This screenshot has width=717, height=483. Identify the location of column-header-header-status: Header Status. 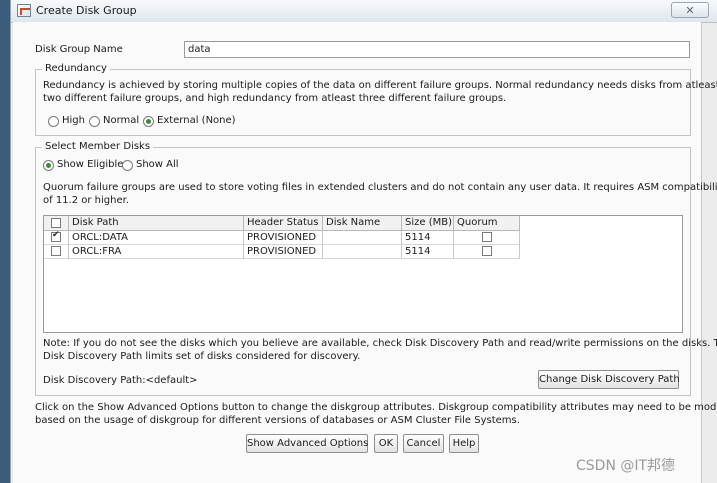
(283, 223).